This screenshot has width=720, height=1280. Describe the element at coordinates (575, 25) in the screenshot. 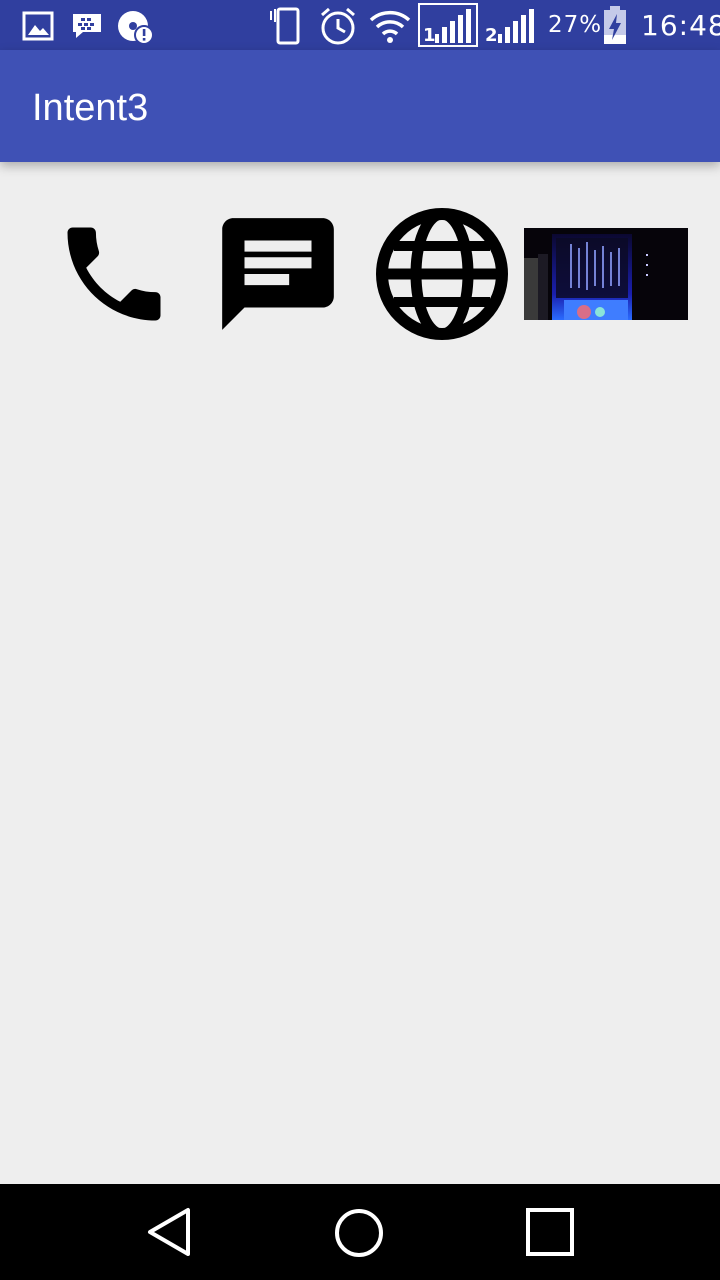

I see `battery-percent: 27%` at that location.